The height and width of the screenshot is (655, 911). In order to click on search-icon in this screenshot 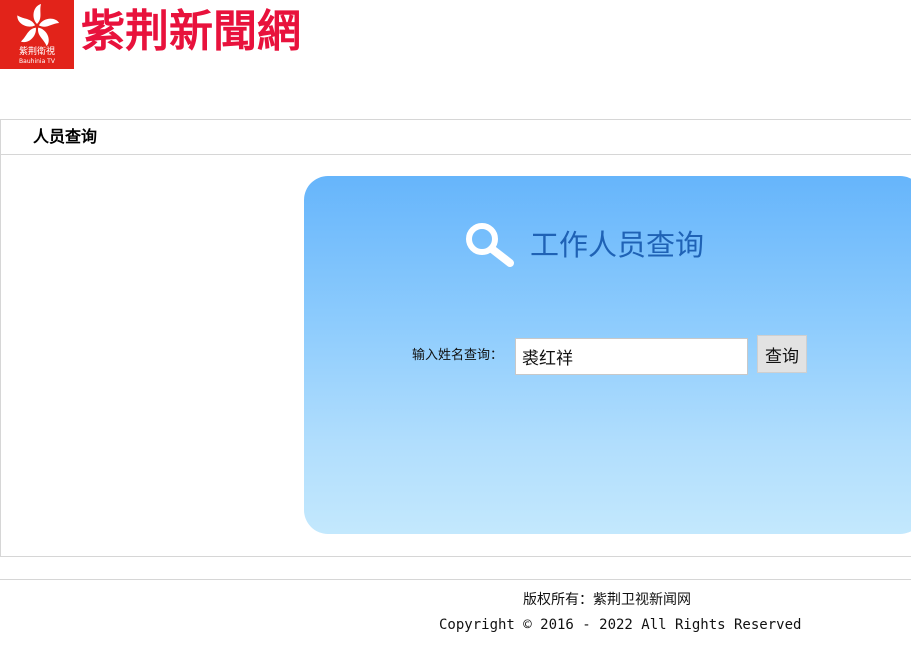, I will do `click(490, 245)`.